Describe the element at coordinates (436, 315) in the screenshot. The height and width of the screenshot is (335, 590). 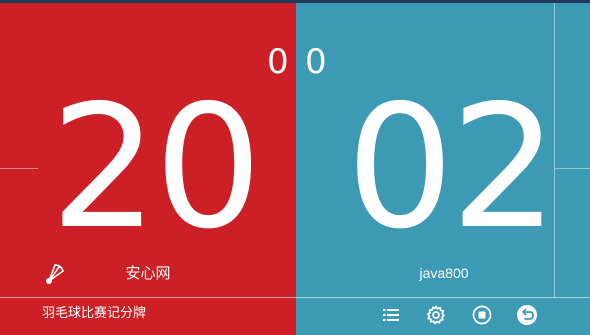
I see `settings-icon` at that location.